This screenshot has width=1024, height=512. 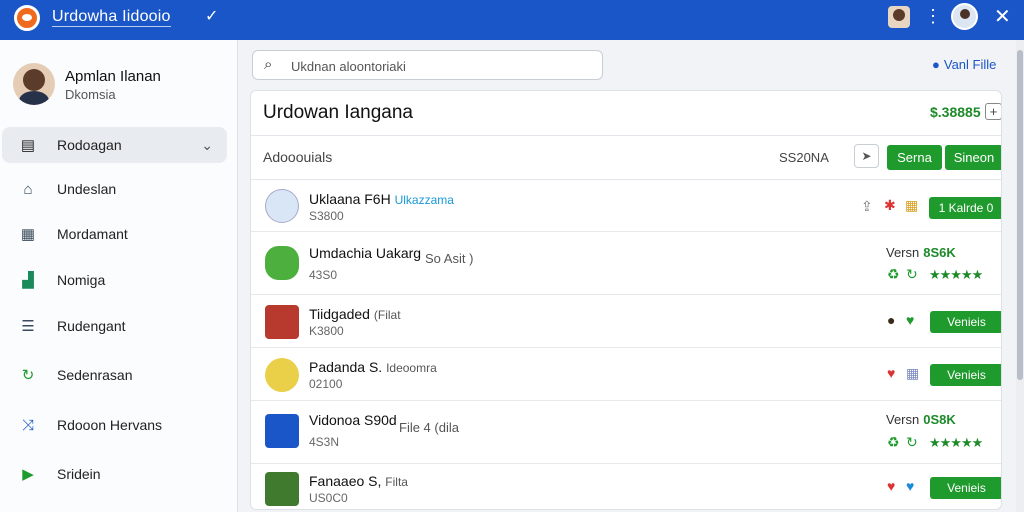 What do you see at coordinates (990, 208) in the screenshot?
I see `count-badge: 0` at bounding box center [990, 208].